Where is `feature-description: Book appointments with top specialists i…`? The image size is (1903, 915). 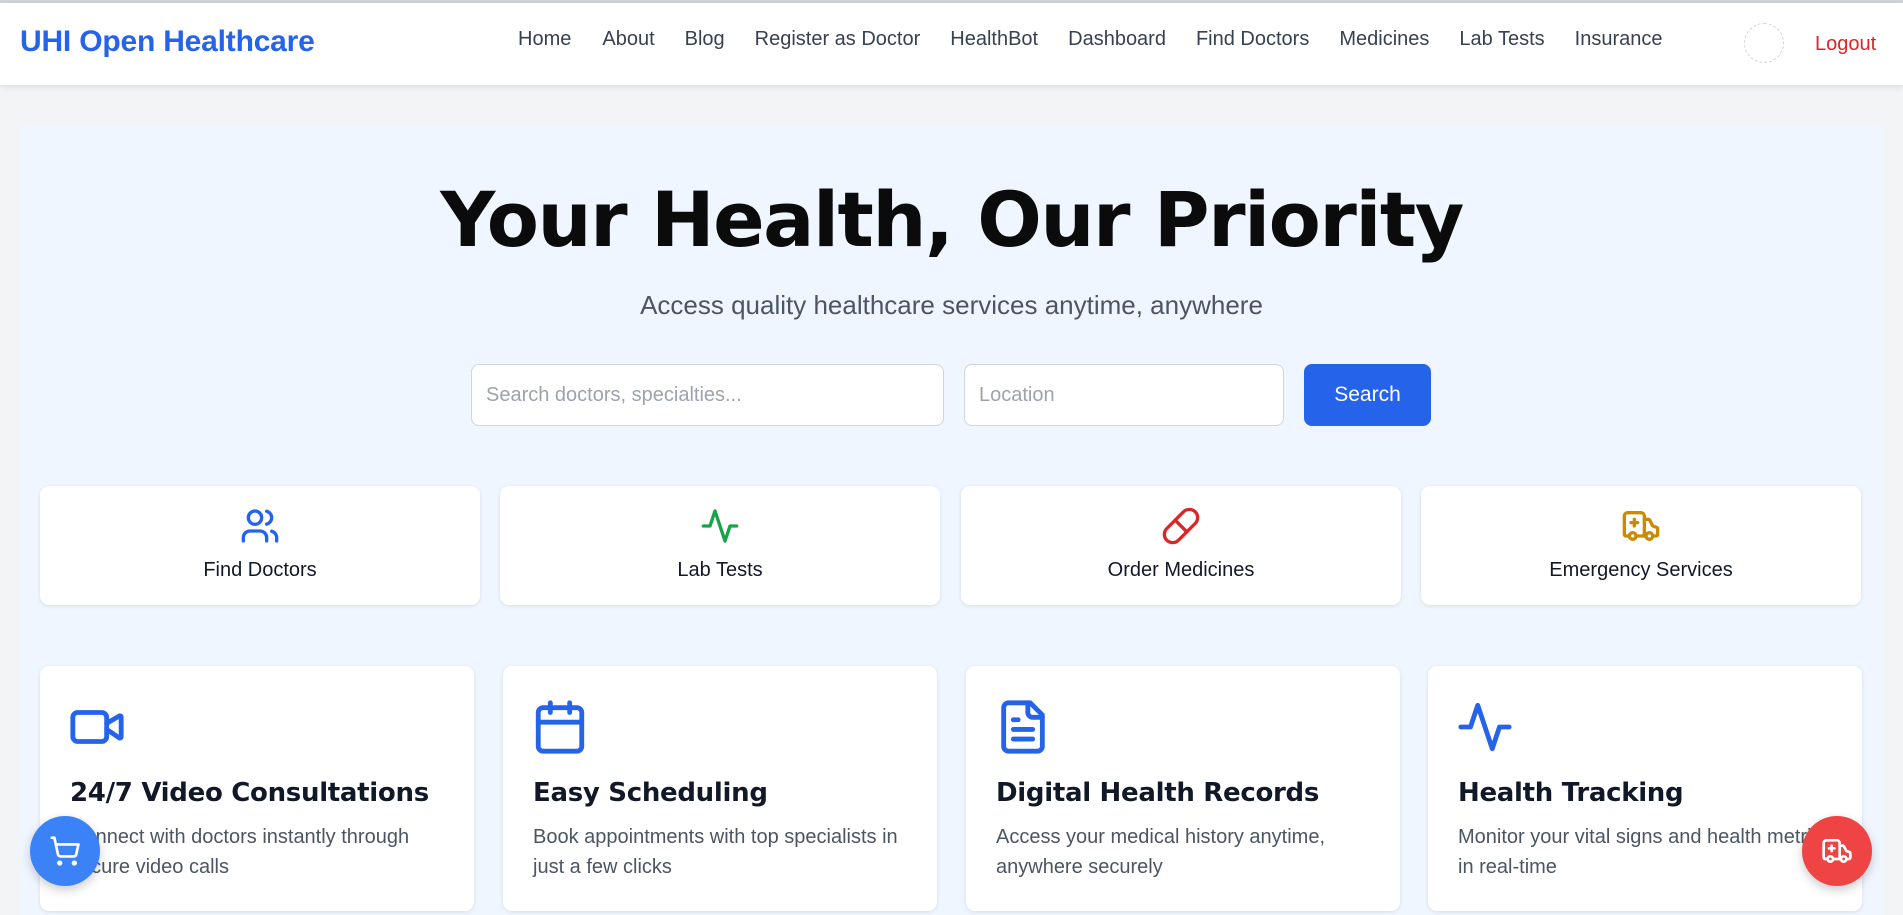 feature-description: Book appointments with top specialists i… is located at coordinates (715, 852).